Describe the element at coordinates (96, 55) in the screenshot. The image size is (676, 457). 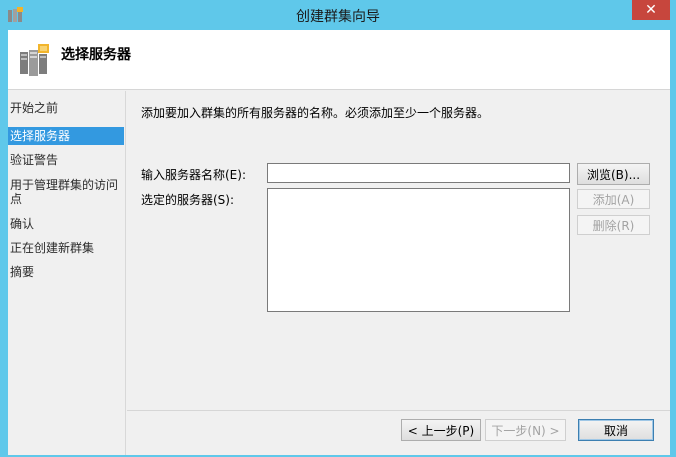
I see `page-title: 选择服务器` at that location.